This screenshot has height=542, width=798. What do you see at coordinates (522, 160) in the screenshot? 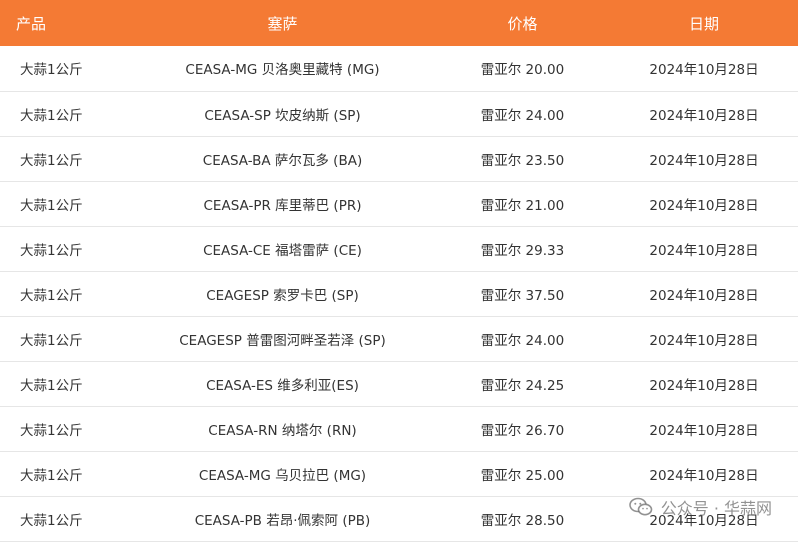
I see `cell-price: 雷亚尔 23.50` at bounding box center [522, 160].